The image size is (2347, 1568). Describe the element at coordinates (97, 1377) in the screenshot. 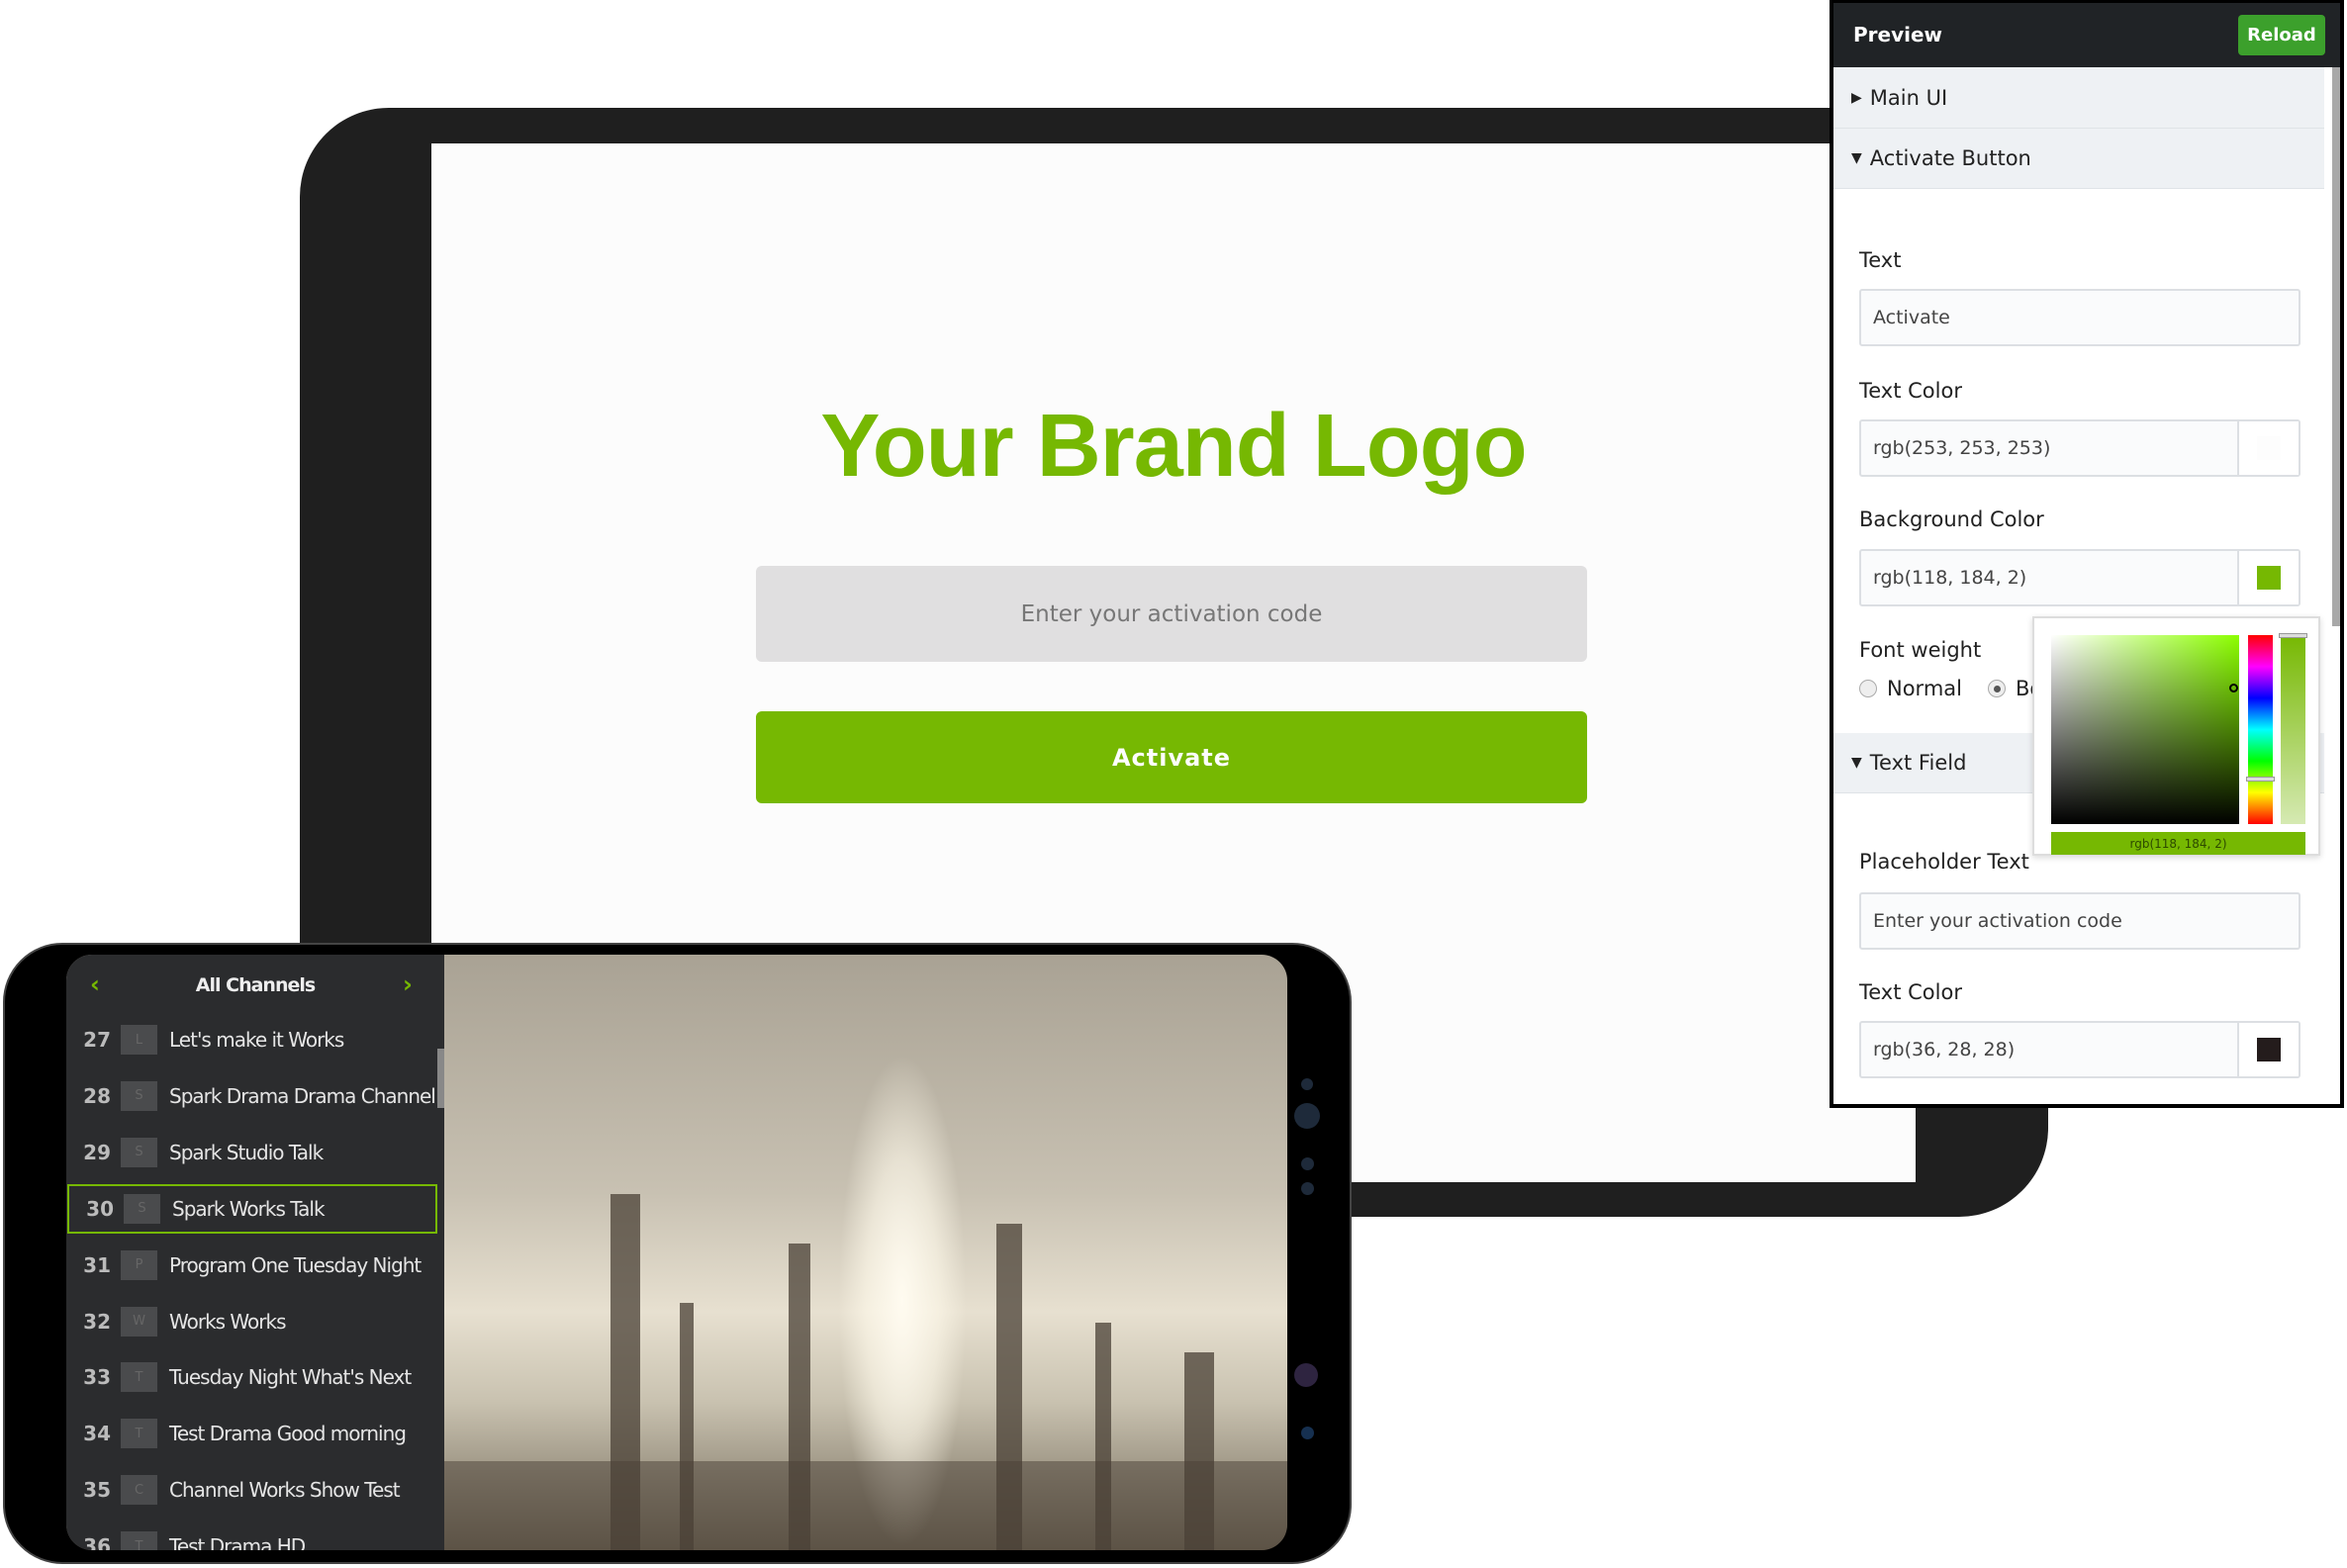

I see `channel-number: 33` at that location.